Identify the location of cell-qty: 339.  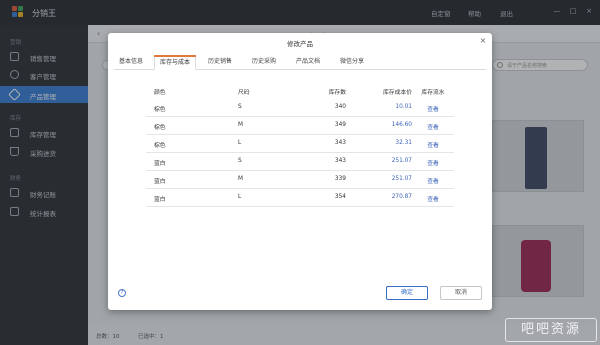
(340, 179).